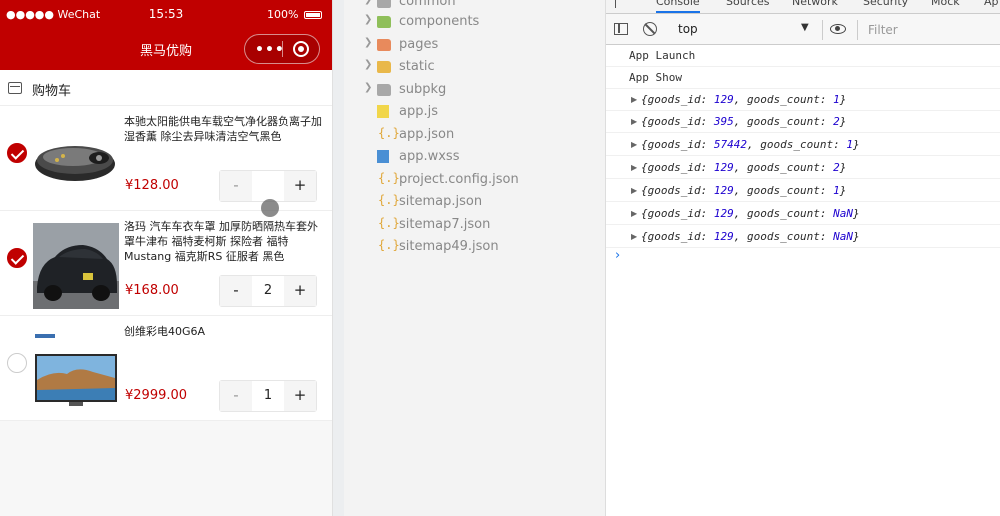 The image size is (1000, 516). What do you see at coordinates (225, 129) in the screenshot?
I see `product-title: 本驰太阳能供电车载空气净化器负离子加湿香薰 除尘去异味清洁空气黑色` at bounding box center [225, 129].